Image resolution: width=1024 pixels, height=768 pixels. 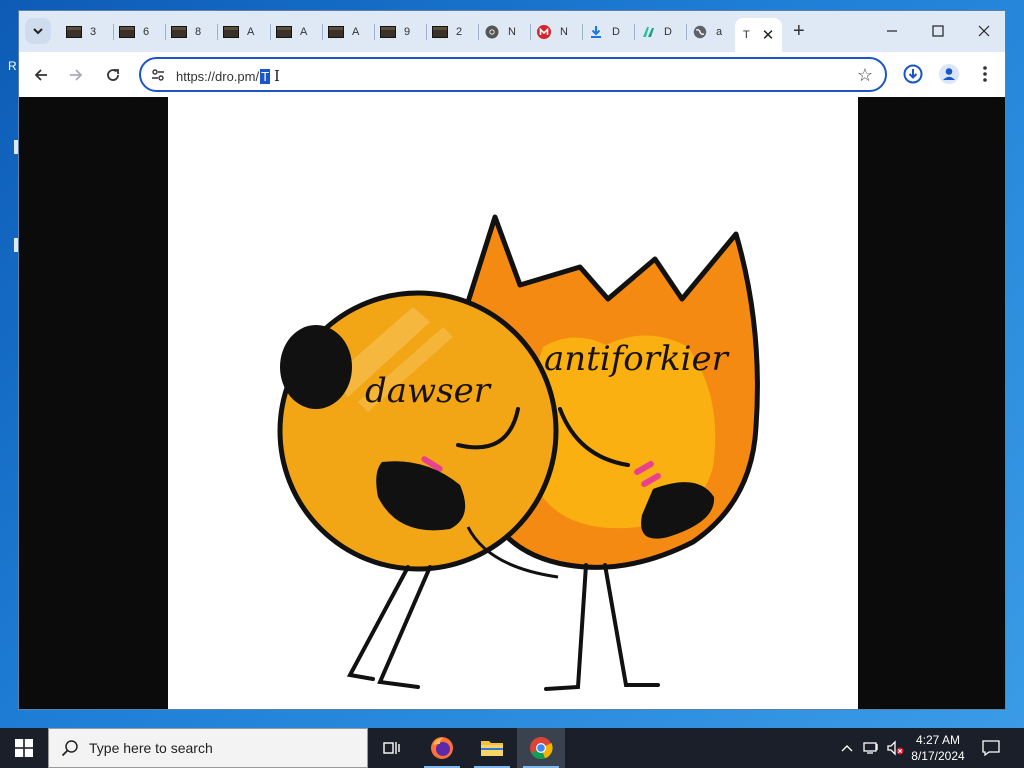 I want to click on file-explorer-taskbar-button, so click(x=492, y=748).